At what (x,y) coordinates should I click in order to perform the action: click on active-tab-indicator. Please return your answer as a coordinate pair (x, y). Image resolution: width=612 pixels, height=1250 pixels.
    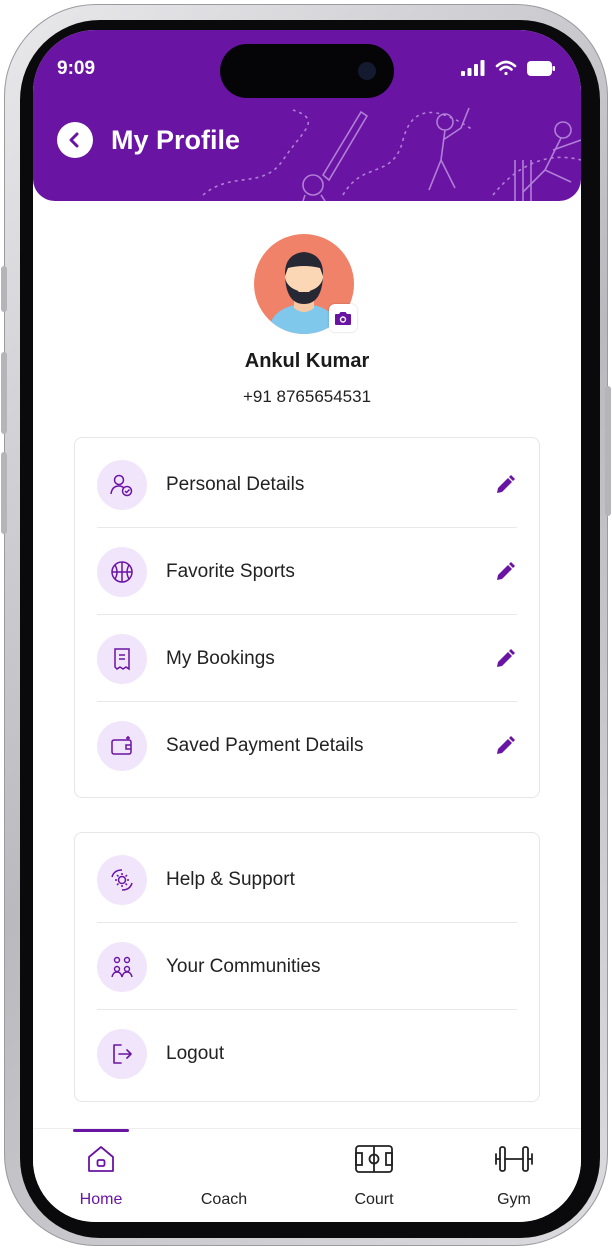
    Looking at the image, I should click on (101, 1130).